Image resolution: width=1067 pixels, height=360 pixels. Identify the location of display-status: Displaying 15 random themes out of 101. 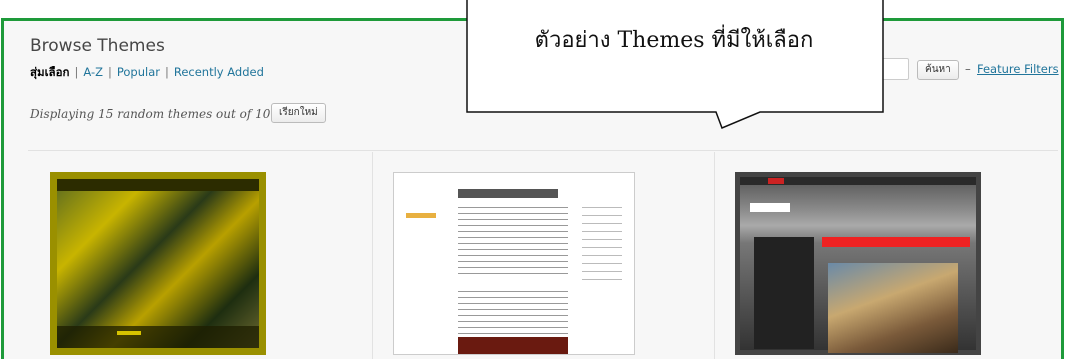
(154, 114).